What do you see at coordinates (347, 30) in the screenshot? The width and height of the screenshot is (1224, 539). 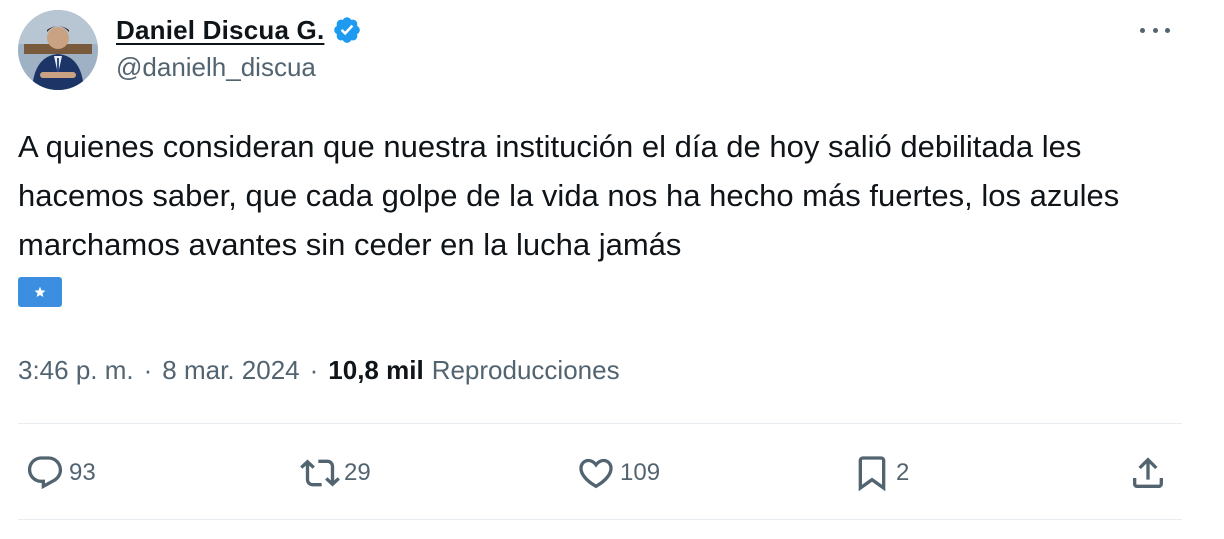 I see `verified-badge-icon` at bounding box center [347, 30].